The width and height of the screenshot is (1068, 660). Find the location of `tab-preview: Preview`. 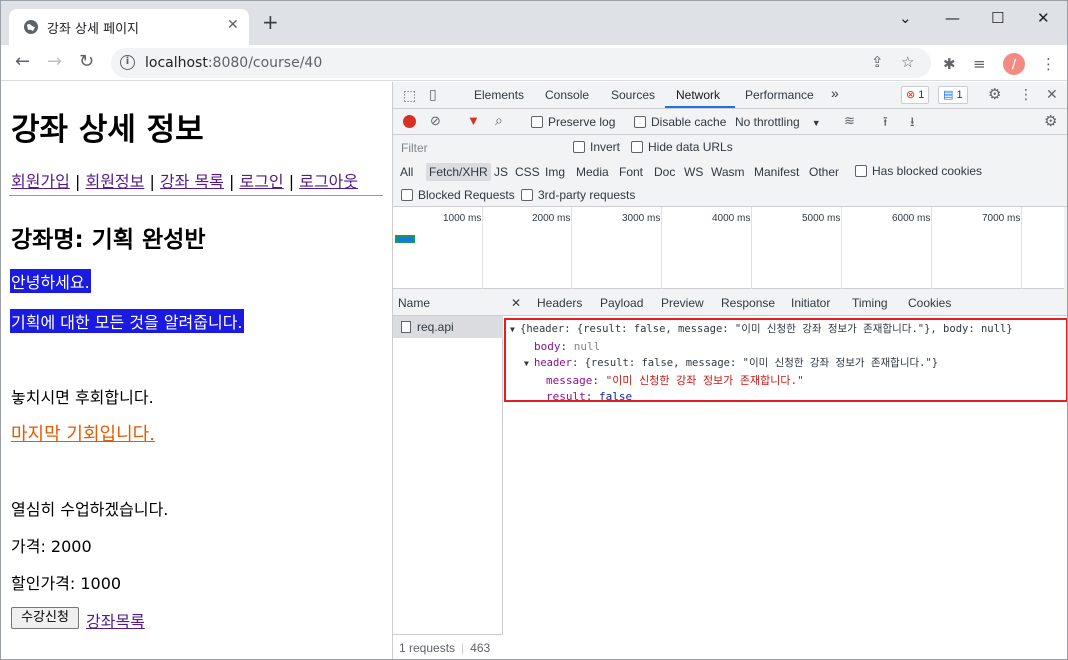

tab-preview: Preview is located at coordinates (682, 303).